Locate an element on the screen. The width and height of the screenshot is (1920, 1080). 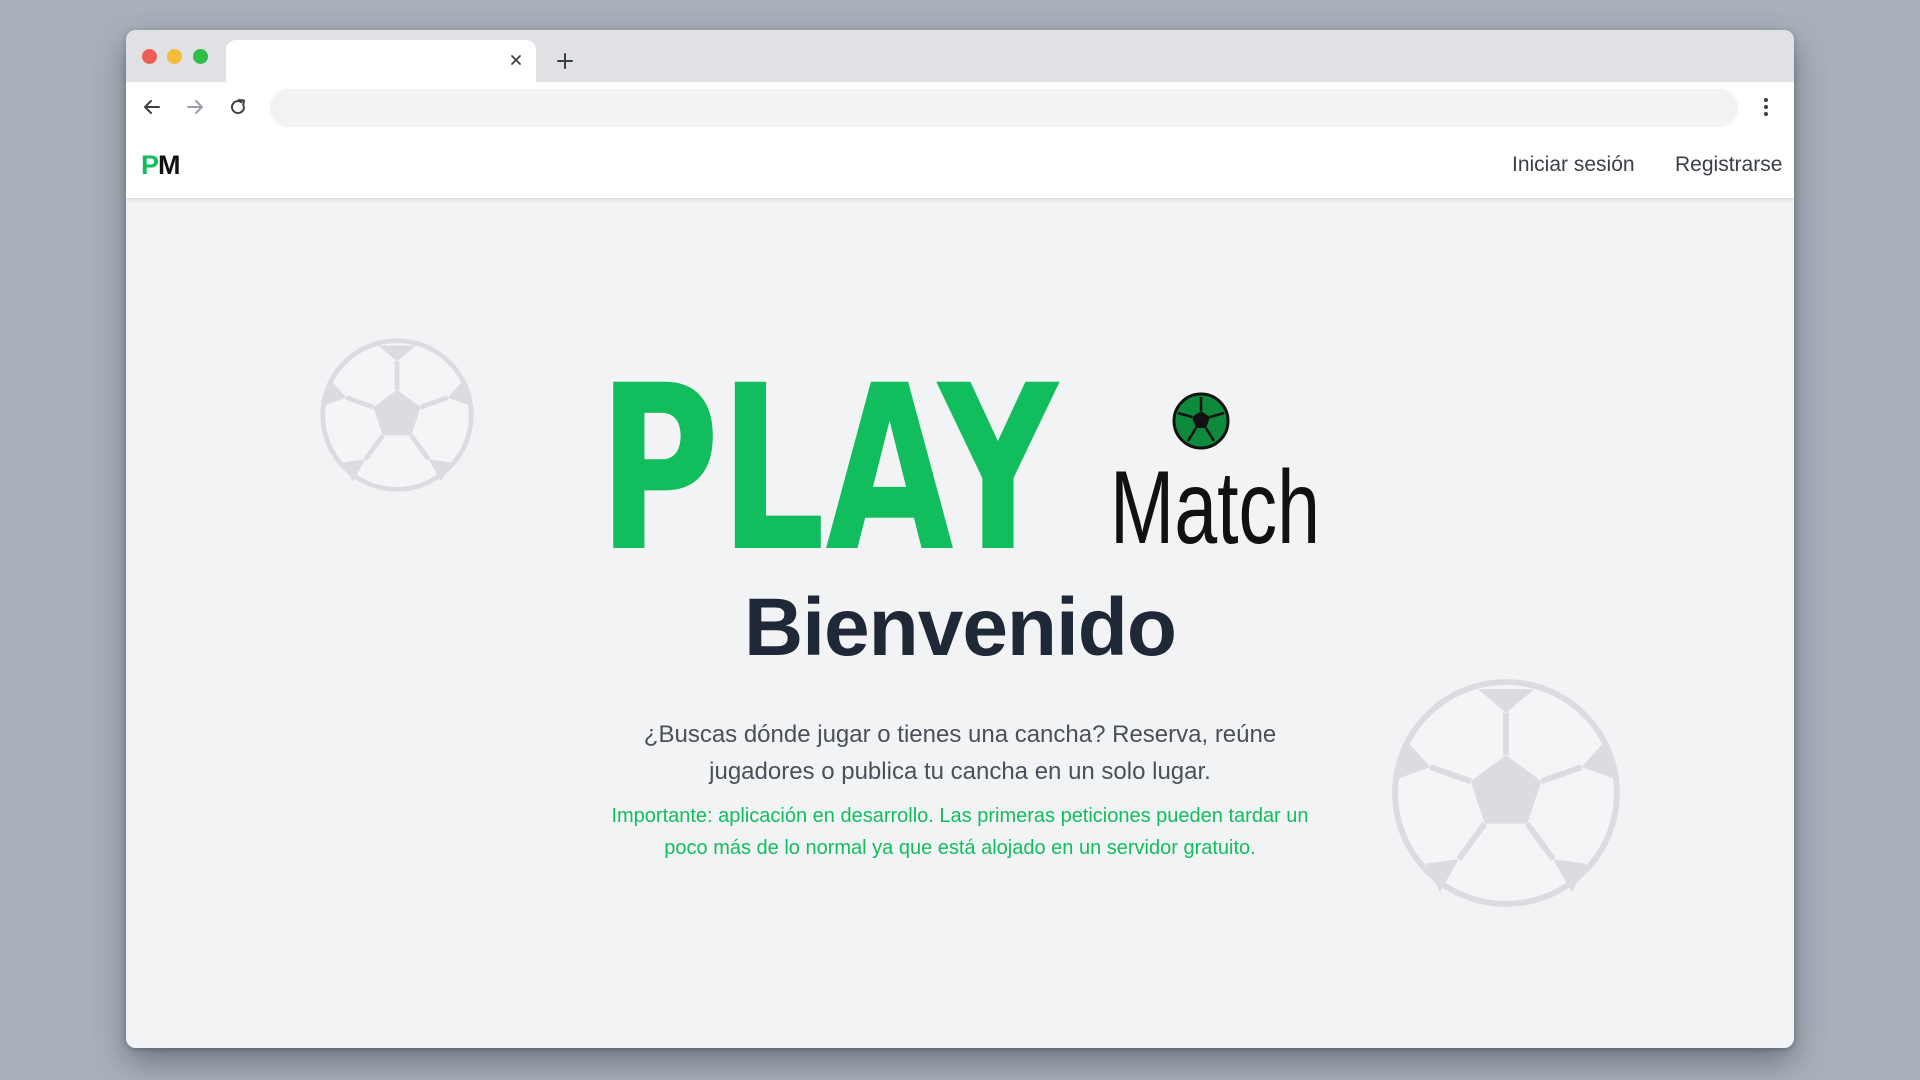
maximize-window-button is located at coordinates (200, 56).